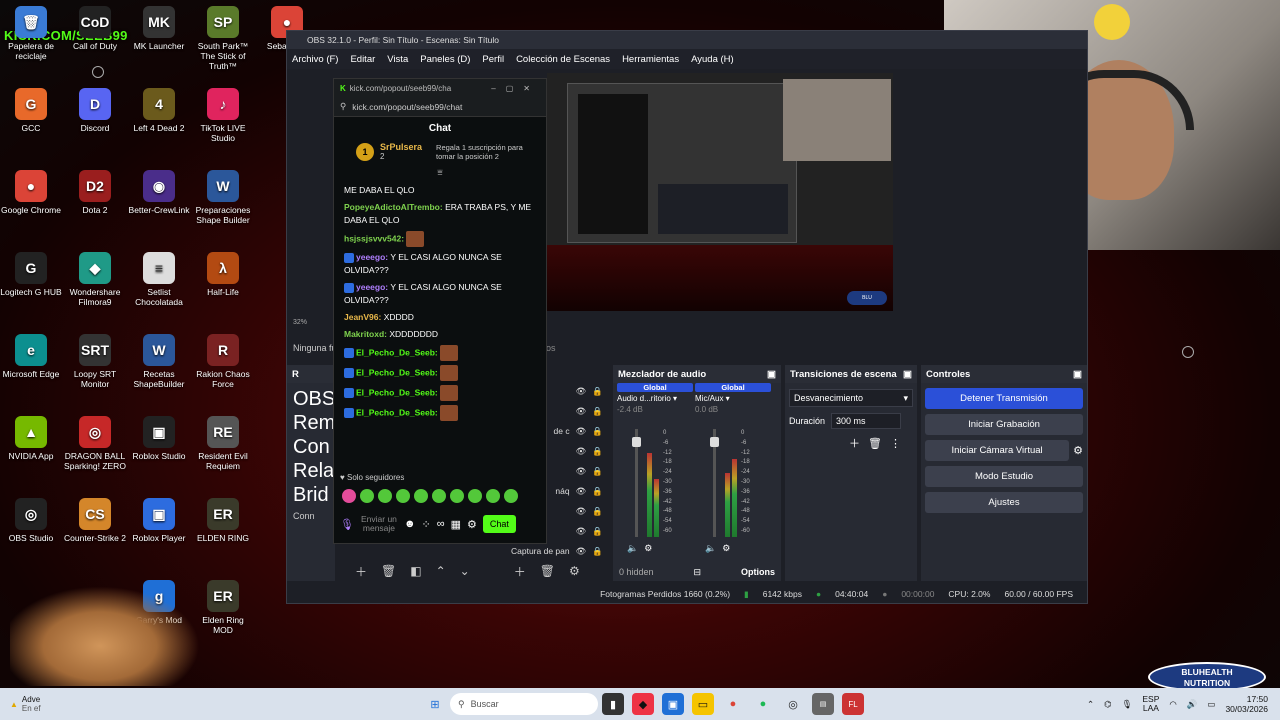  Describe the element at coordinates (159, 520) in the screenshot. I see `desktop-icon: ▣ Roblox Player` at that location.